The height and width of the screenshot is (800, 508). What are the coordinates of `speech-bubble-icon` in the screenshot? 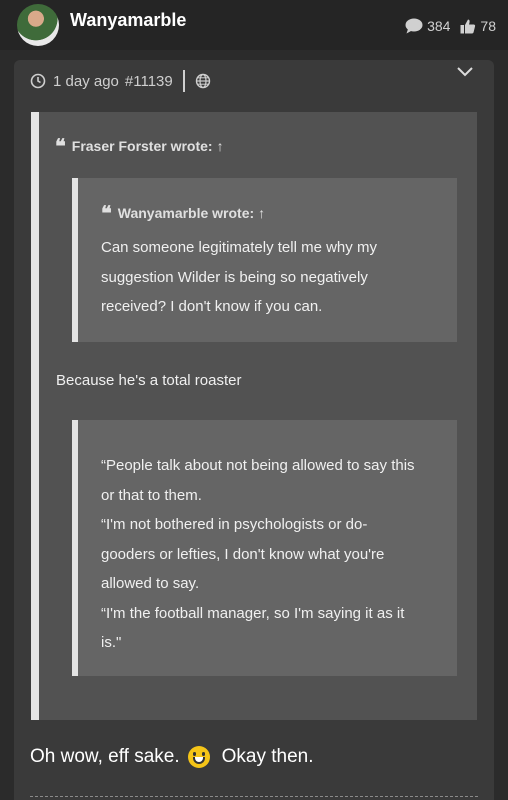 It's located at (414, 26).